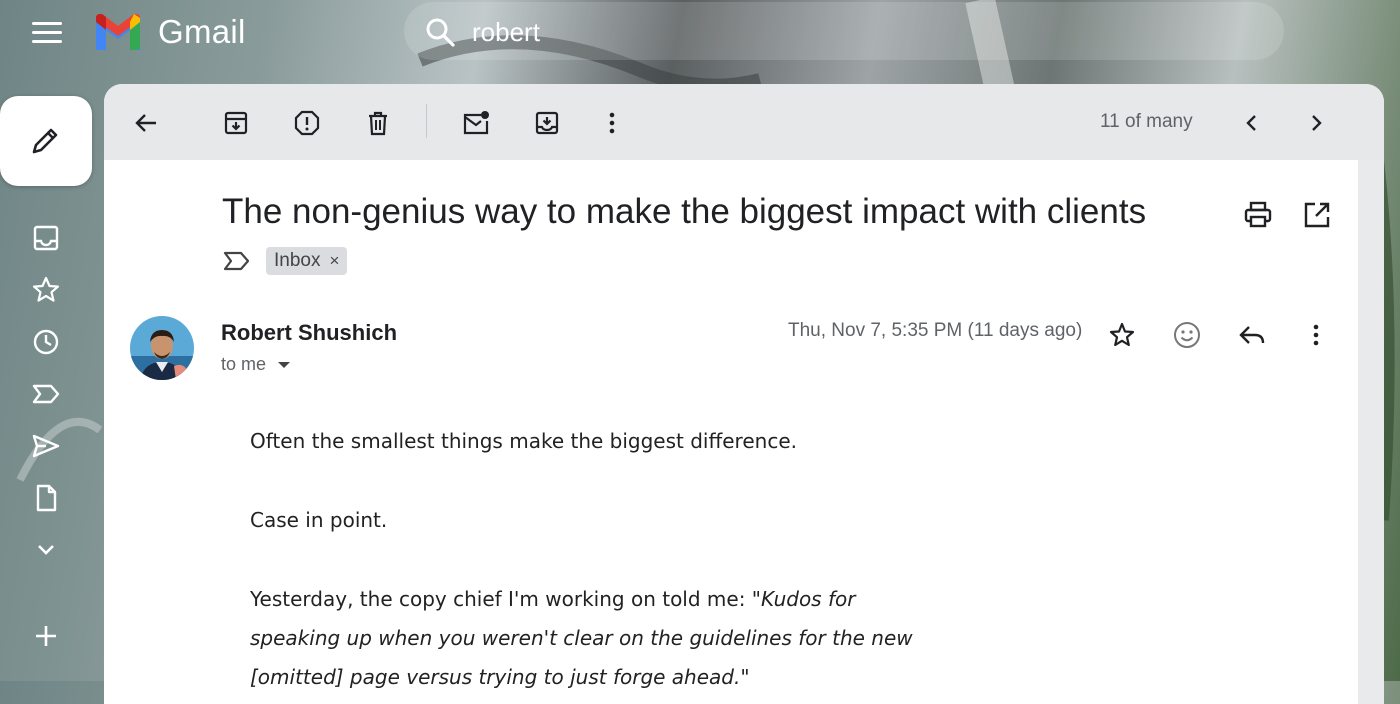 This screenshot has height=704, width=1400. Describe the element at coordinates (46, 498) in the screenshot. I see `draft-icon` at that location.